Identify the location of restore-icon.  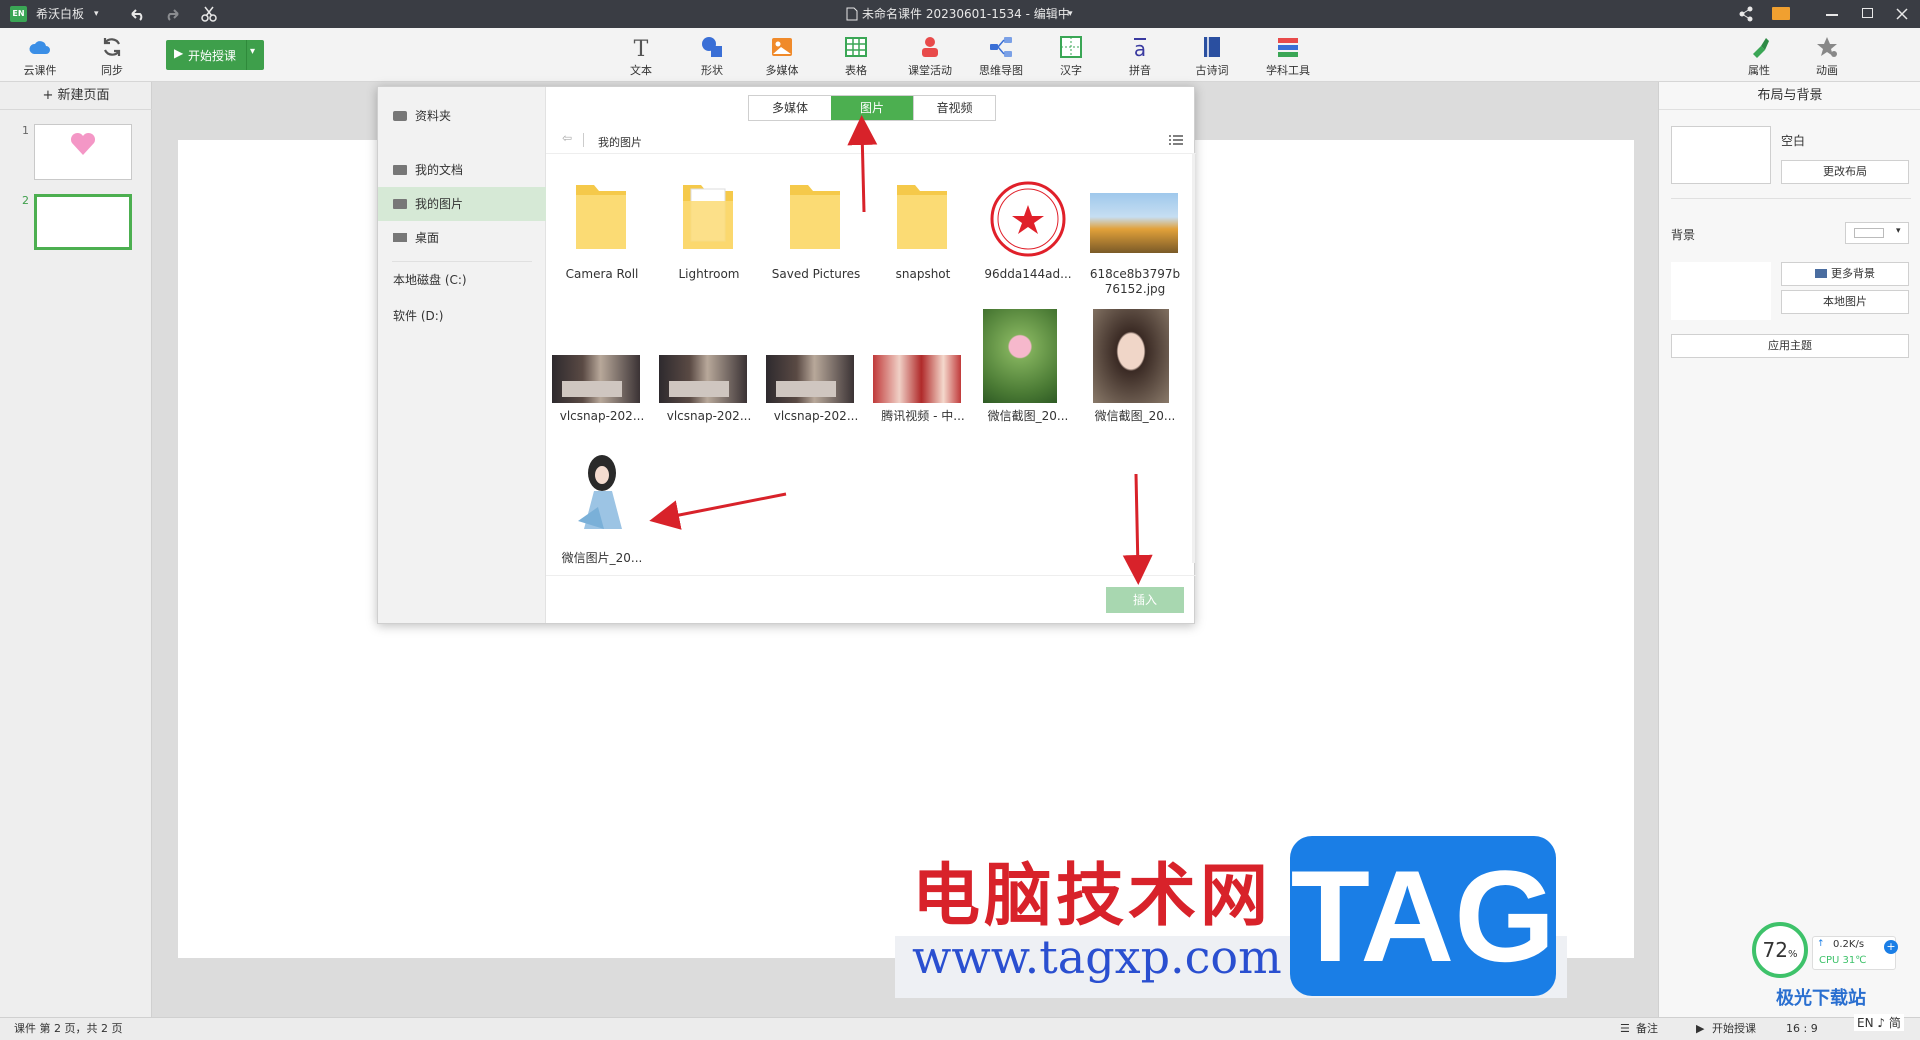
(1867, 13).